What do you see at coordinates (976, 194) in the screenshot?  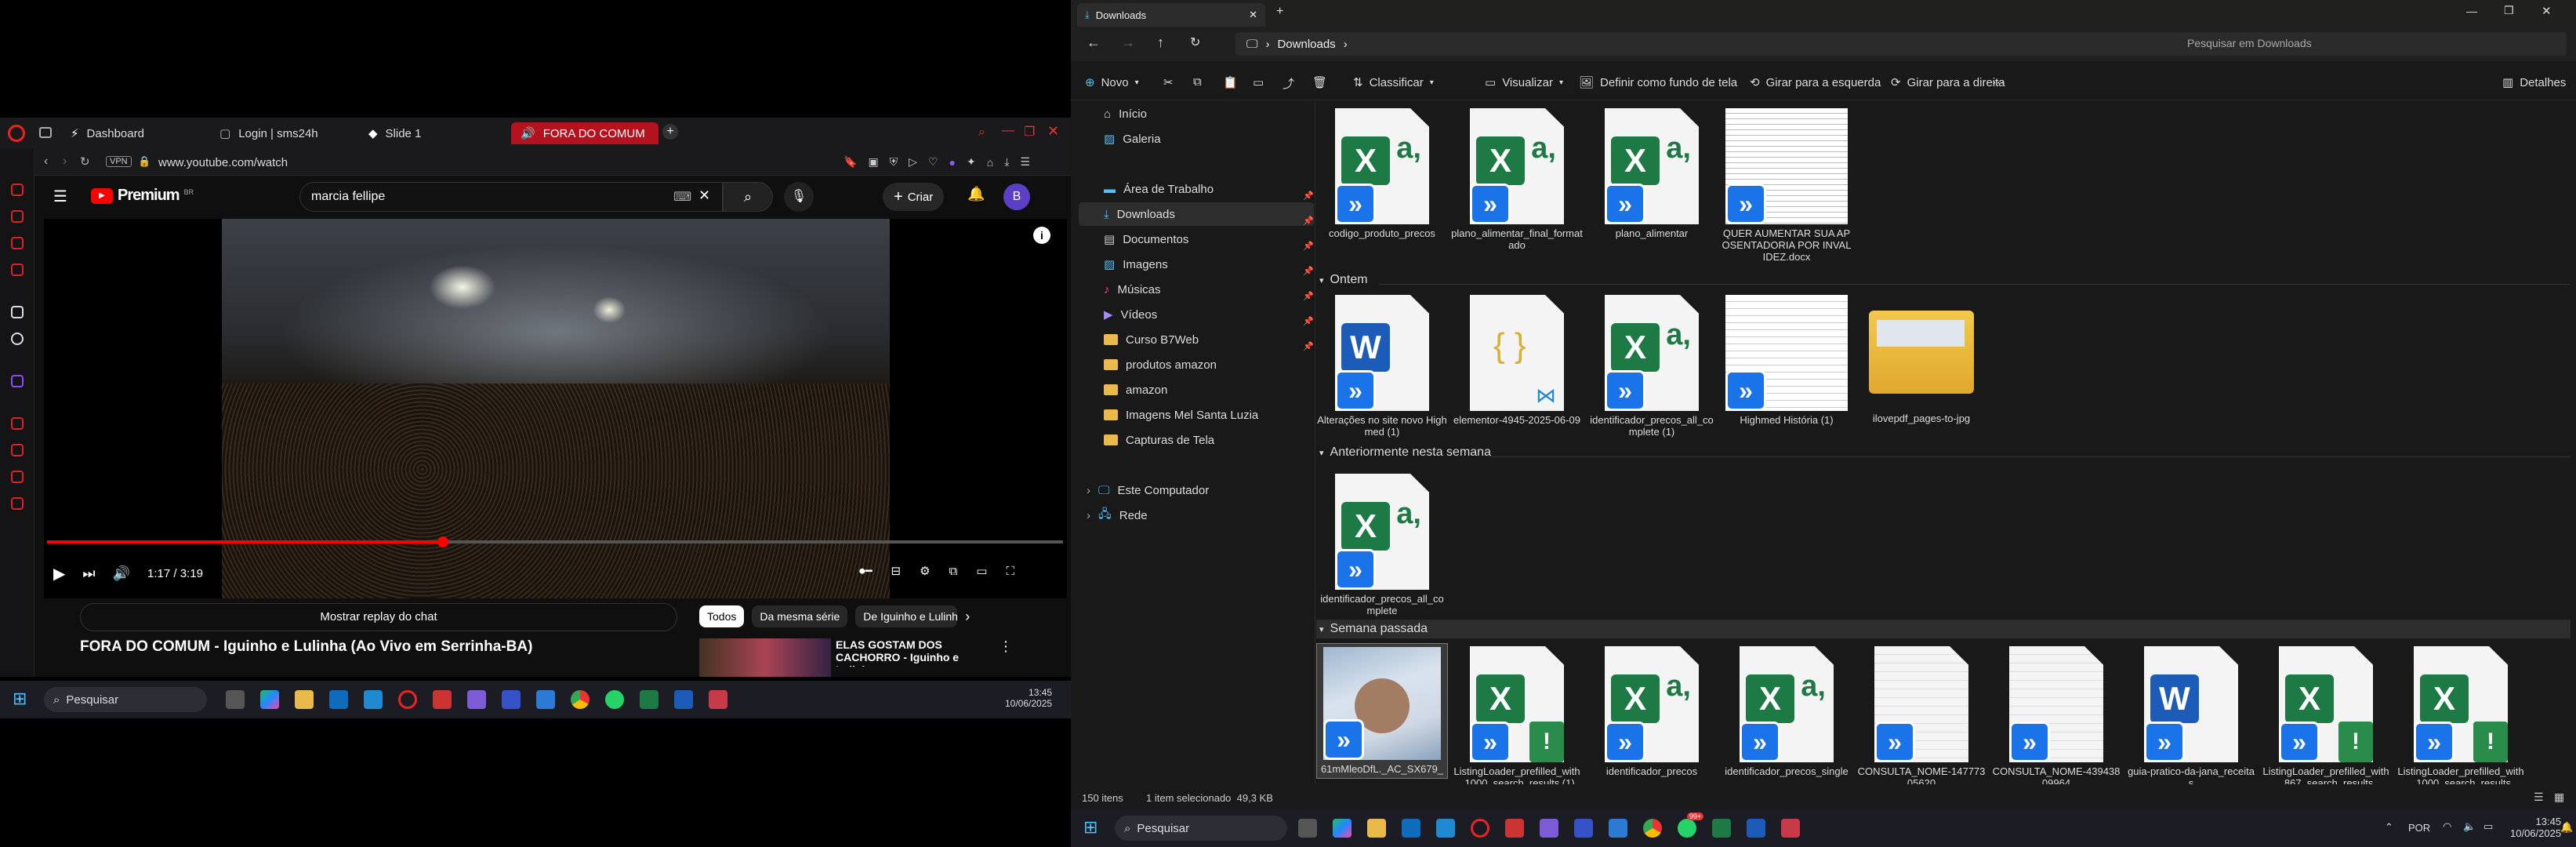 I see `notifications-bell-icon: 🔔` at bounding box center [976, 194].